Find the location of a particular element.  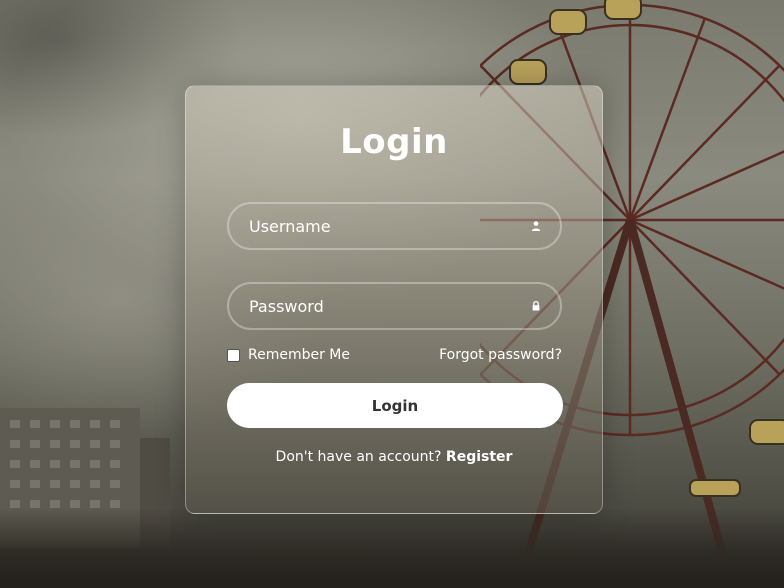

user-icon is located at coordinates (536, 226).